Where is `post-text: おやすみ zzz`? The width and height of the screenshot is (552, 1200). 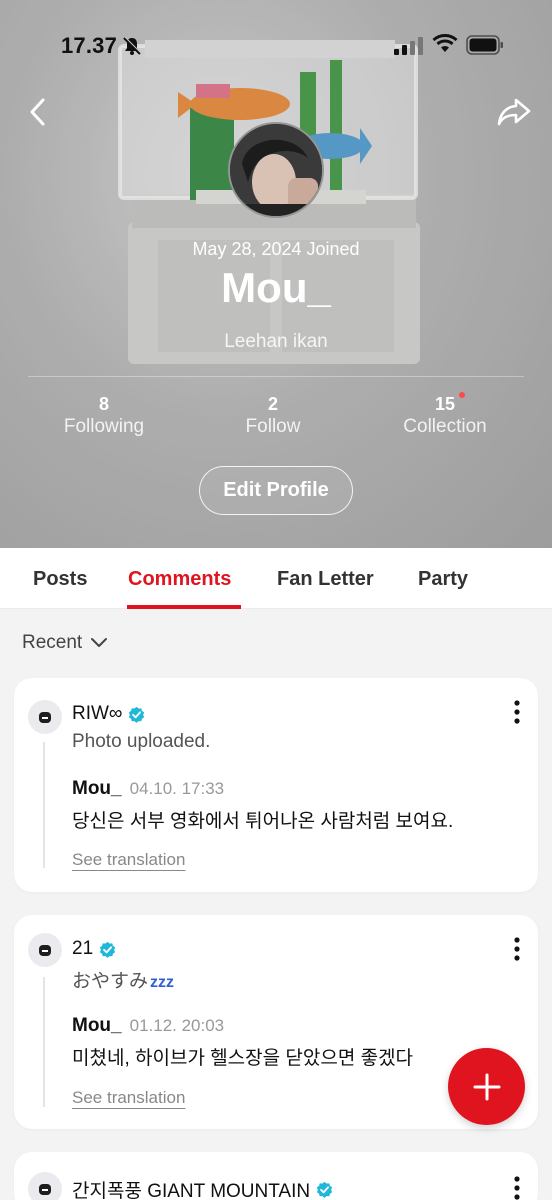
post-text: おやすみ zzz is located at coordinates (123, 979).